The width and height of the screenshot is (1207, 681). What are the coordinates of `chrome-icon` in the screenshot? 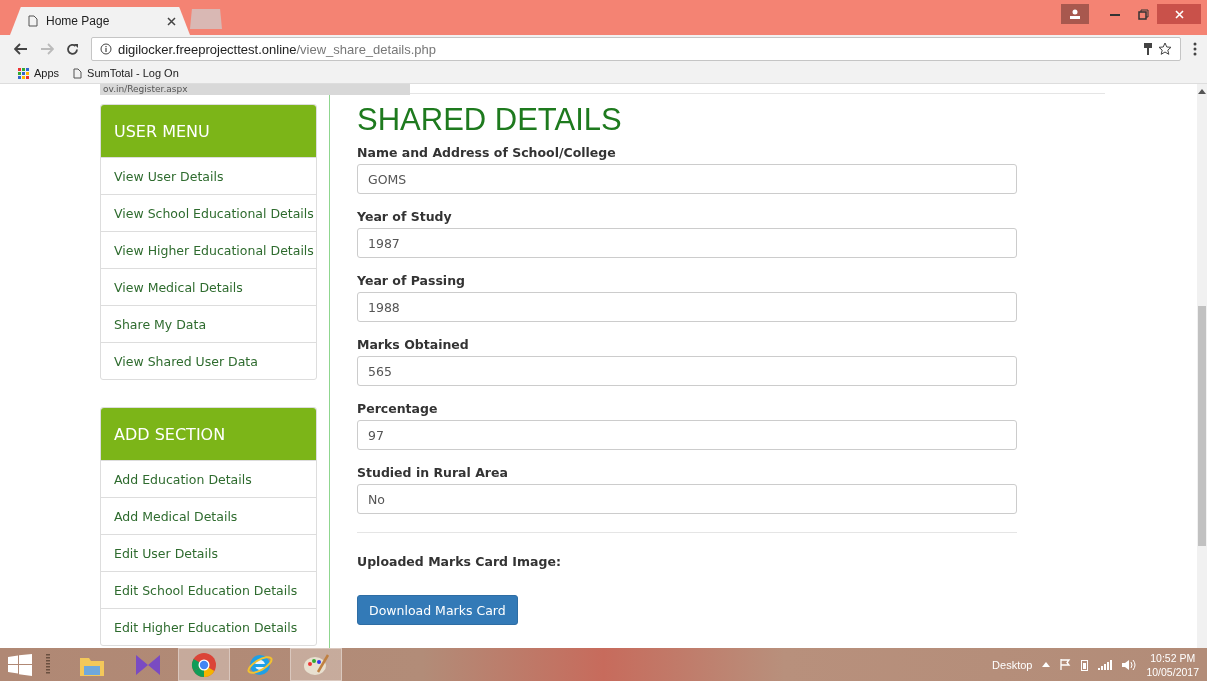 It's located at (204, 664).